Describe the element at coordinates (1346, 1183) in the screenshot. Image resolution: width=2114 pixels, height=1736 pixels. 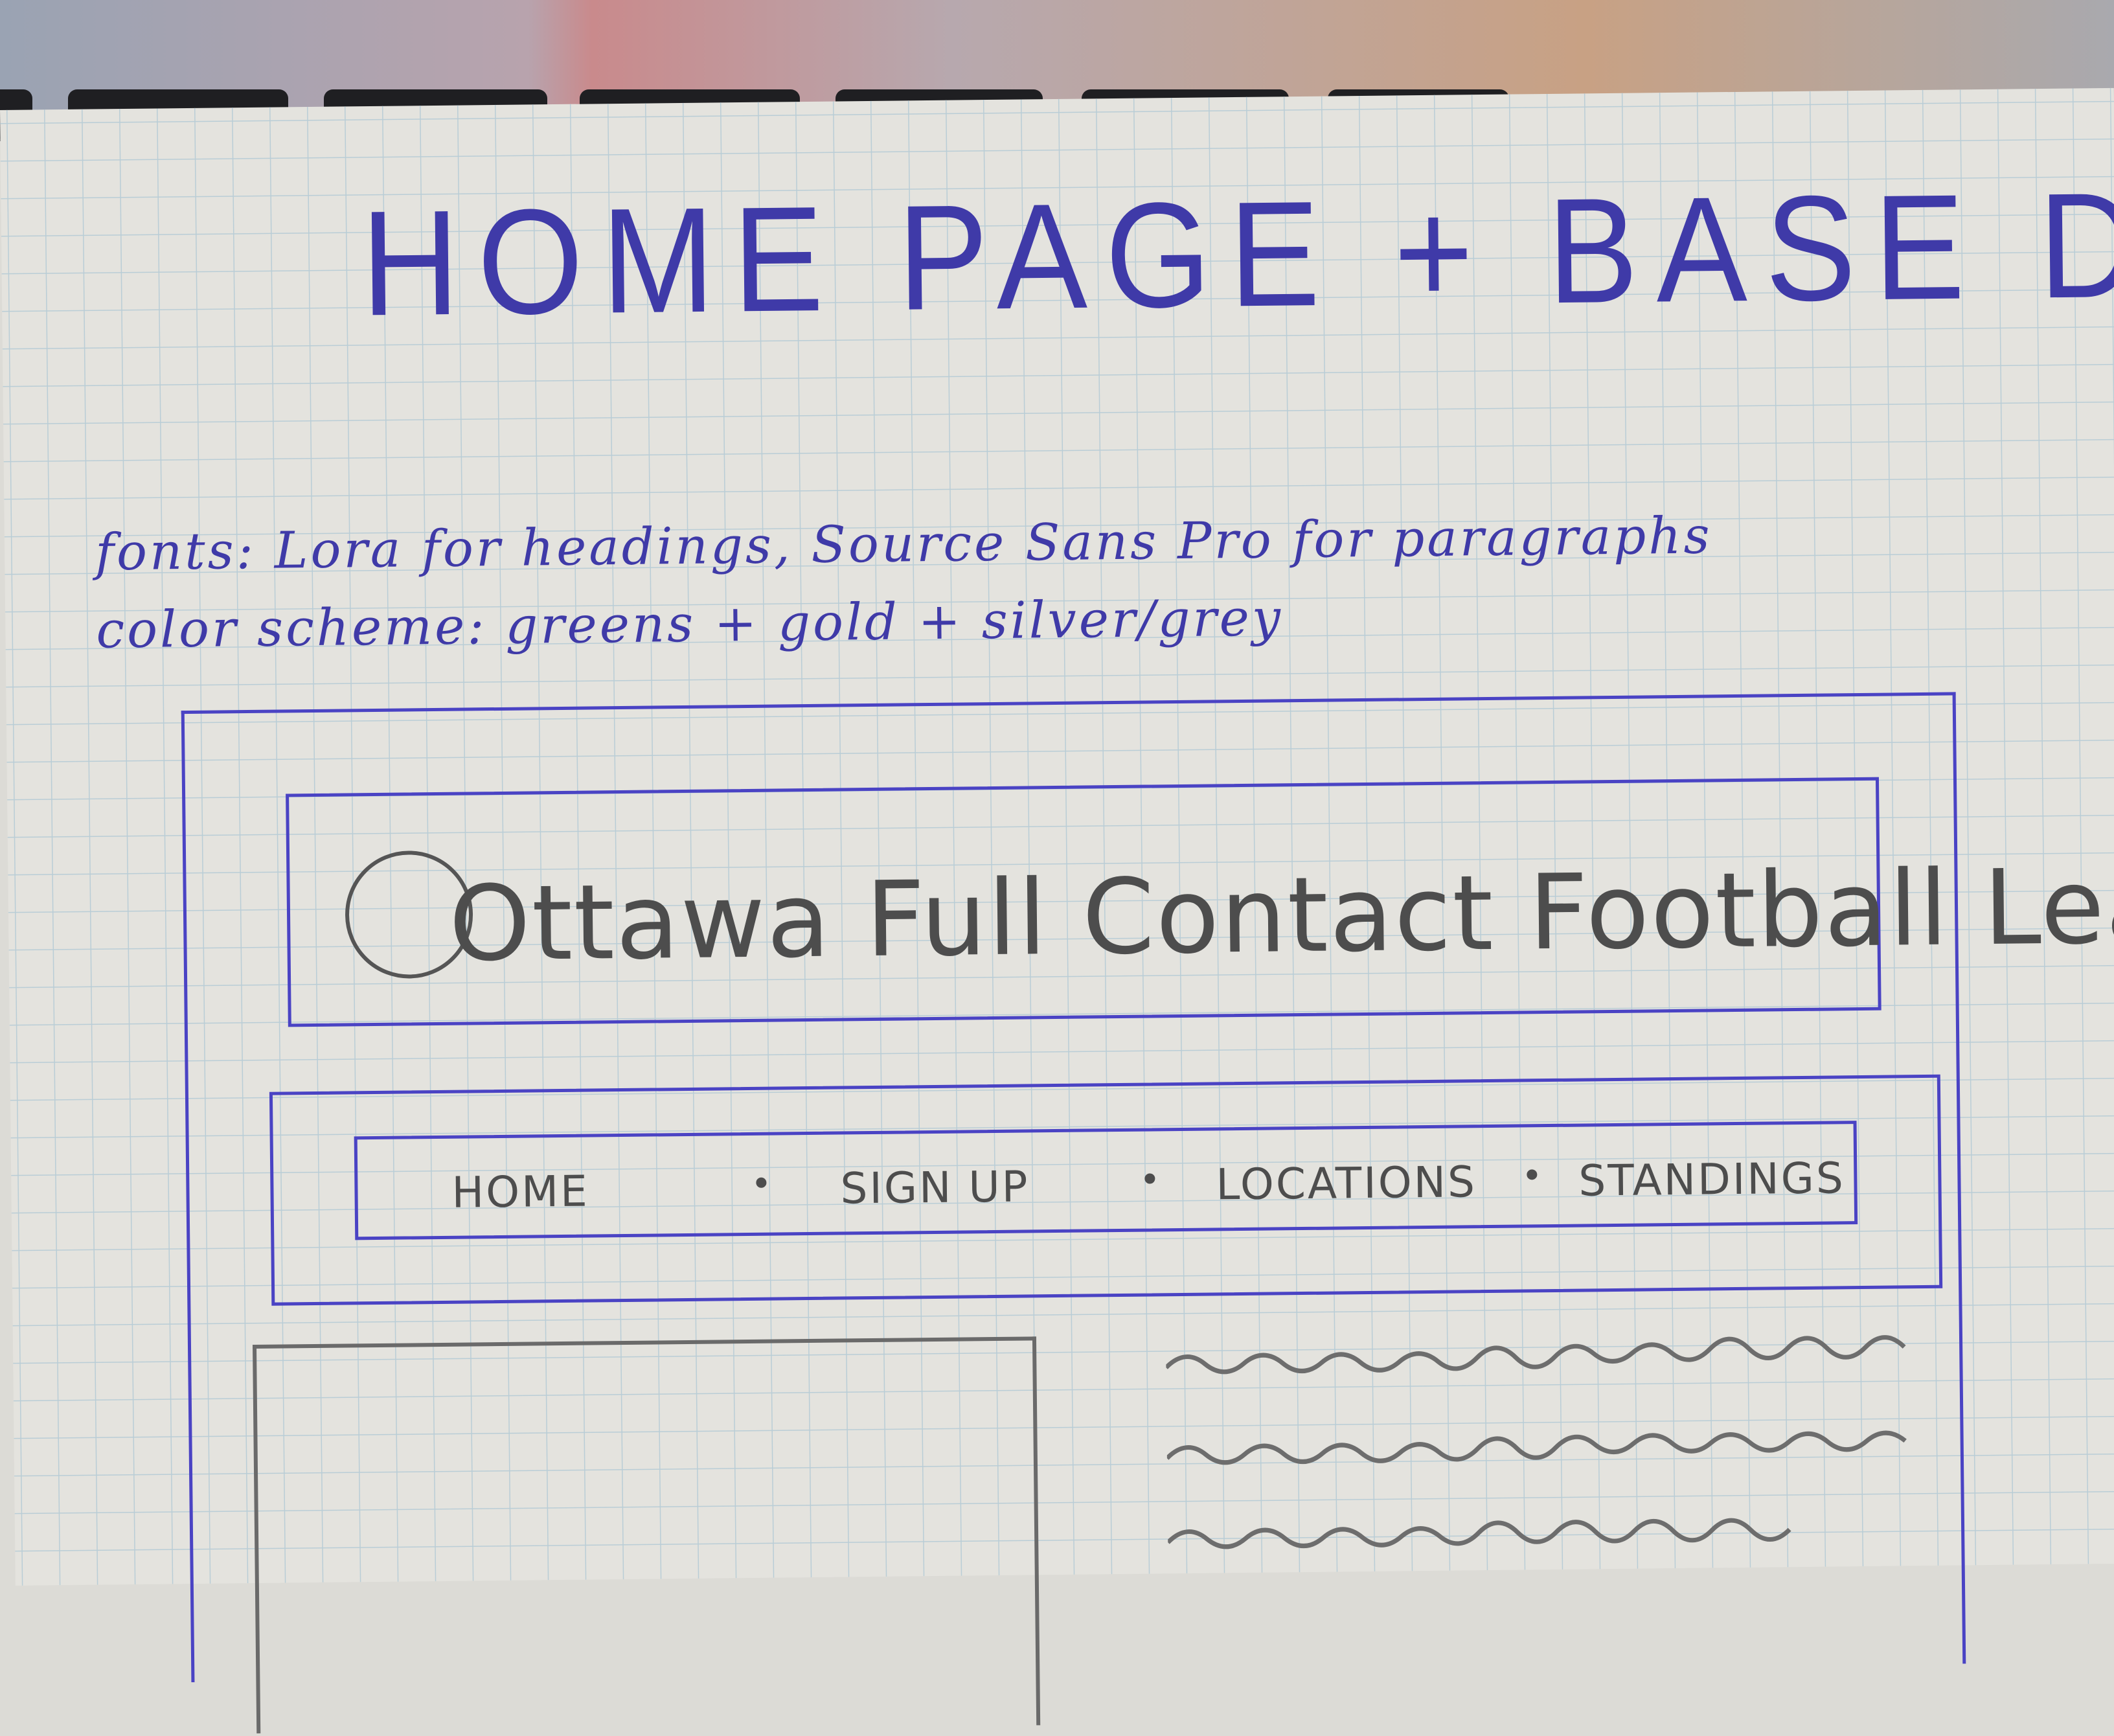
I see `nav-item-locations: LOCATIONS` at that location.